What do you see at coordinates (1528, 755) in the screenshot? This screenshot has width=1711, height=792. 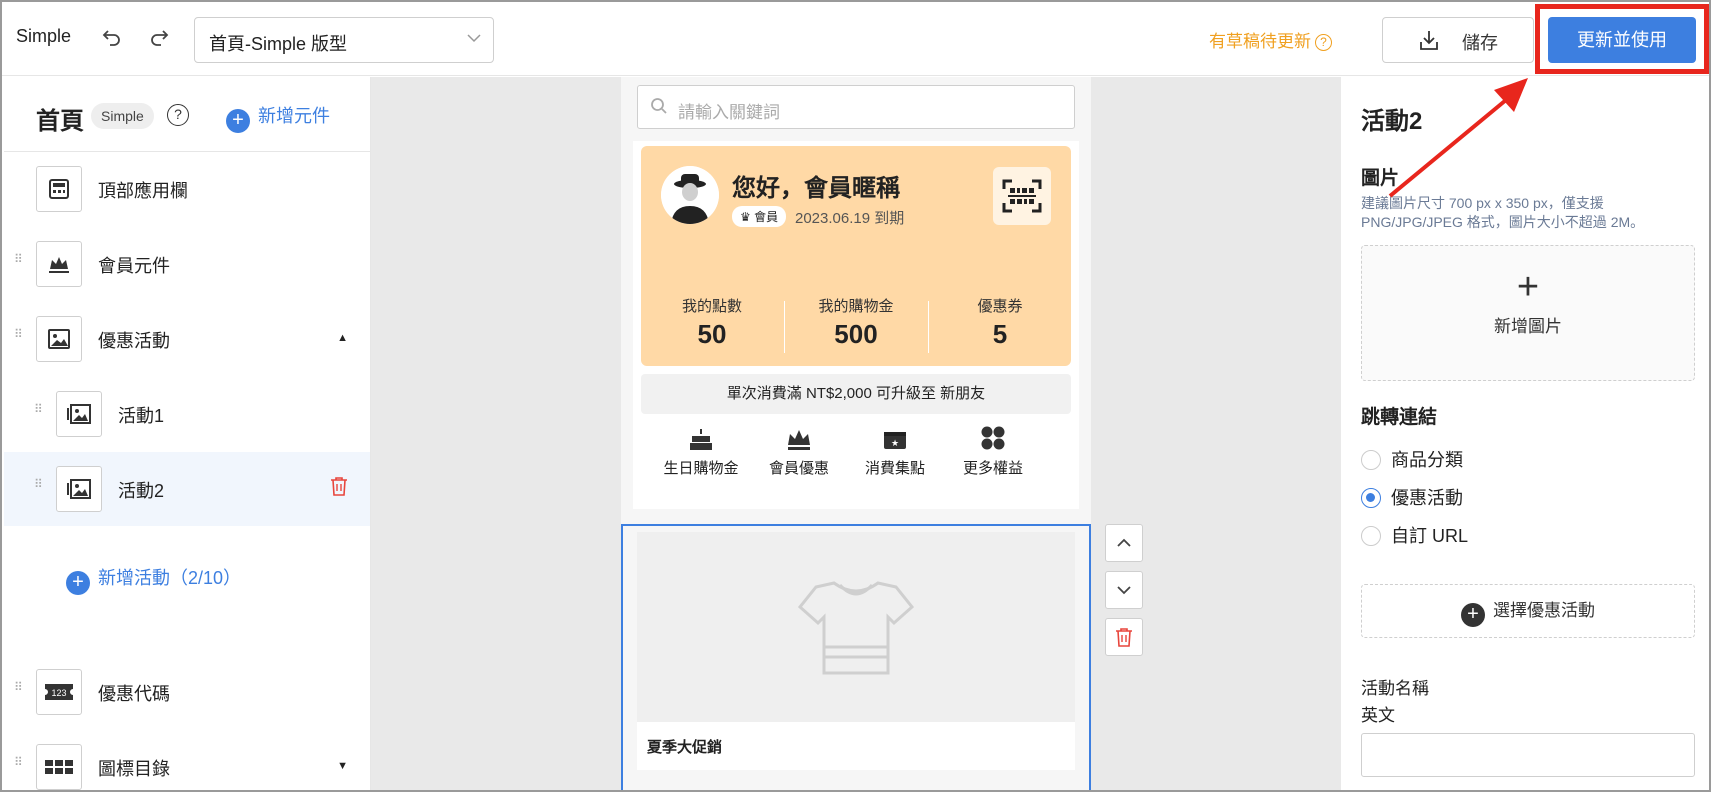 I see `english-name-input` at bounding box center [1528, 755].